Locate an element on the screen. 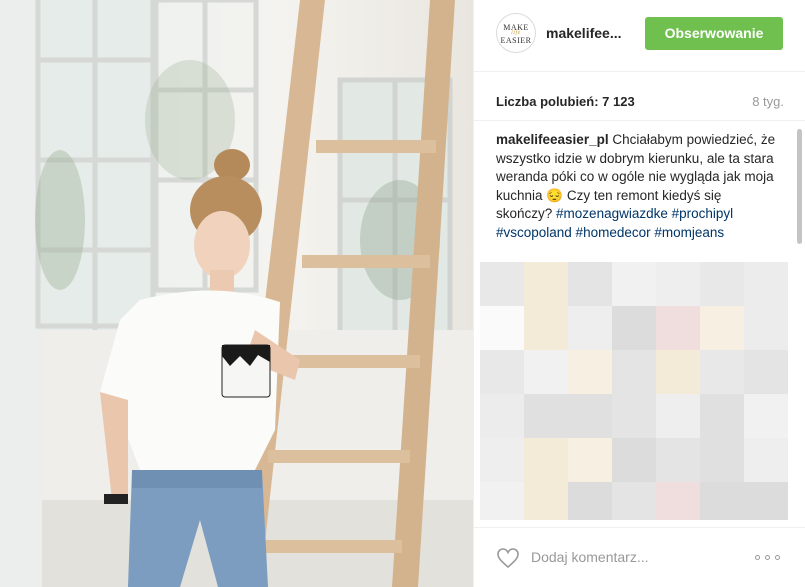 The height and width of the screenshot is (587, 805). post-age: 8 tyg. is located at coordinates (768, 101).